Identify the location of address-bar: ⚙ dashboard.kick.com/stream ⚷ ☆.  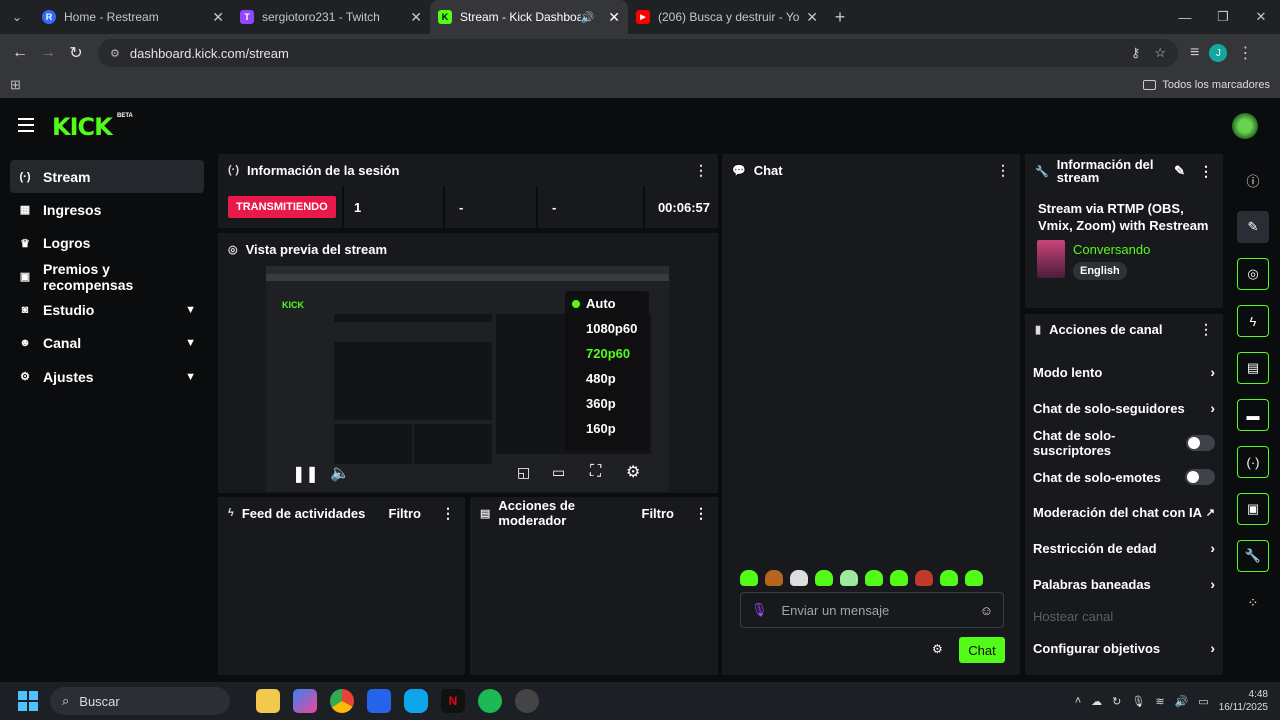
(638, 53).